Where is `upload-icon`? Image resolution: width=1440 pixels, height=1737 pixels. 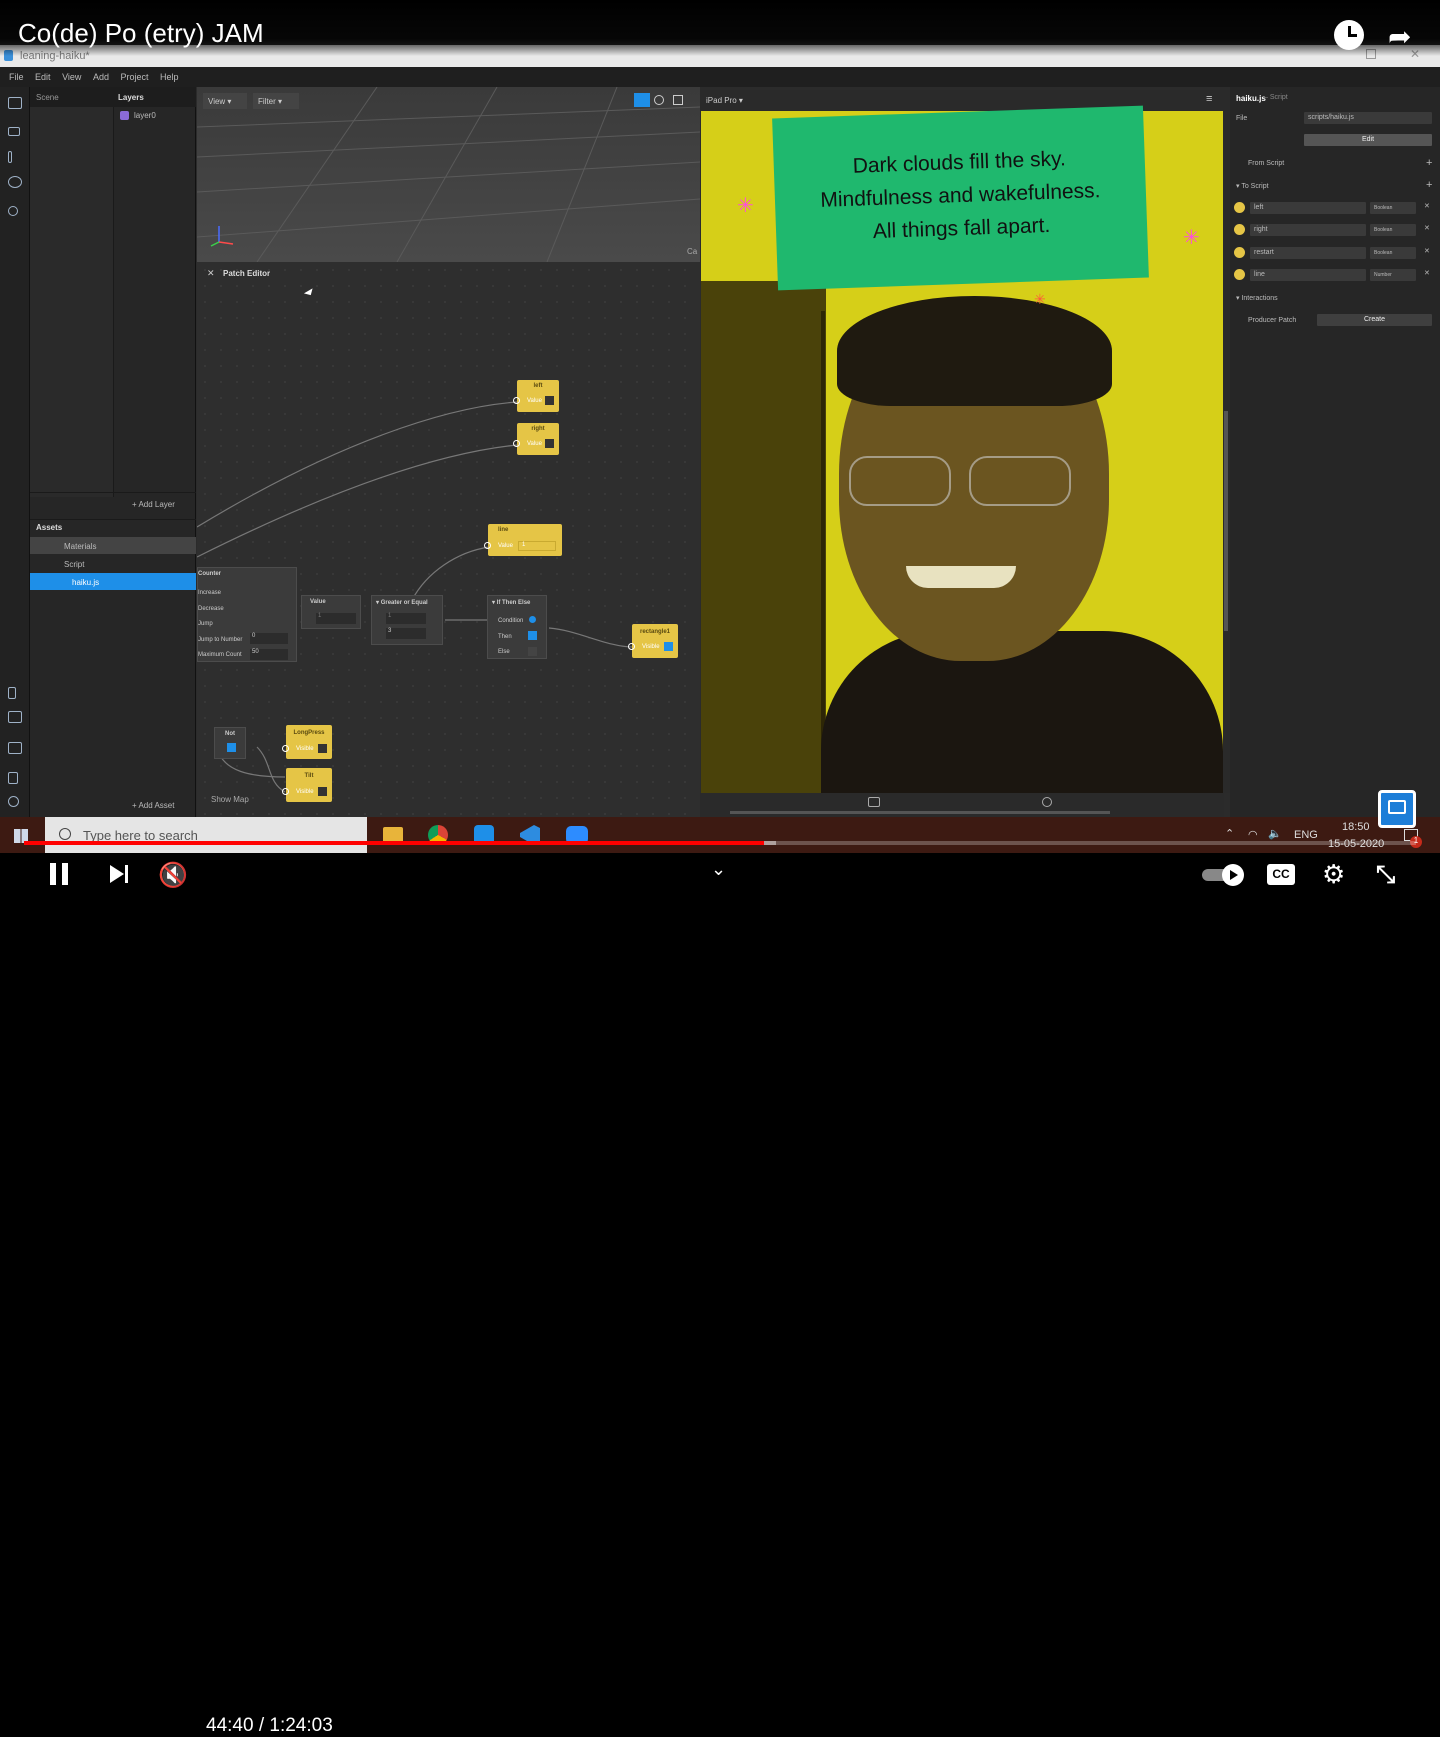
upload-icon is located at coordinates (15, 717).